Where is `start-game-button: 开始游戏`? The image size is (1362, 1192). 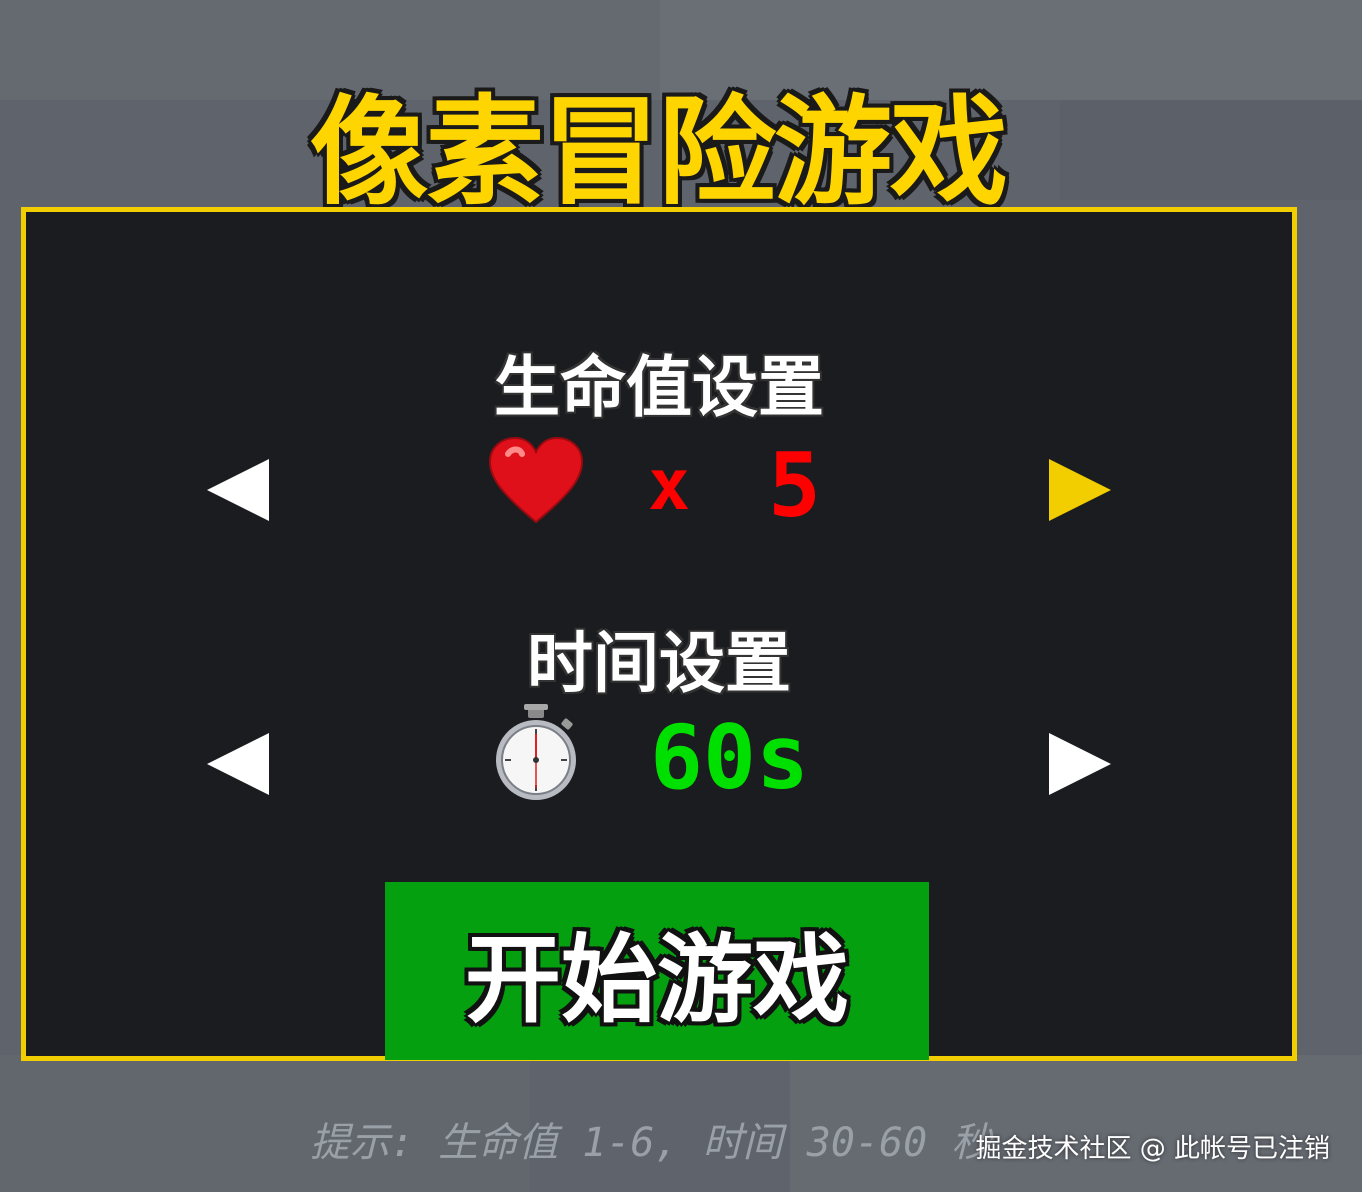
start-game-button: 开始游戏 is located at coordinates (657, 971).